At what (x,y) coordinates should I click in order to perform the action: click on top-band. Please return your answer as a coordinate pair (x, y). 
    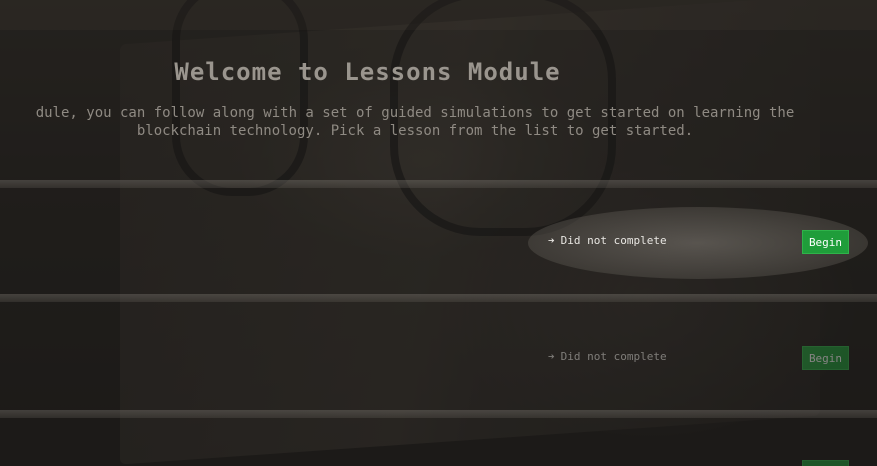
    Looking at the image, I should click on (438, 15).